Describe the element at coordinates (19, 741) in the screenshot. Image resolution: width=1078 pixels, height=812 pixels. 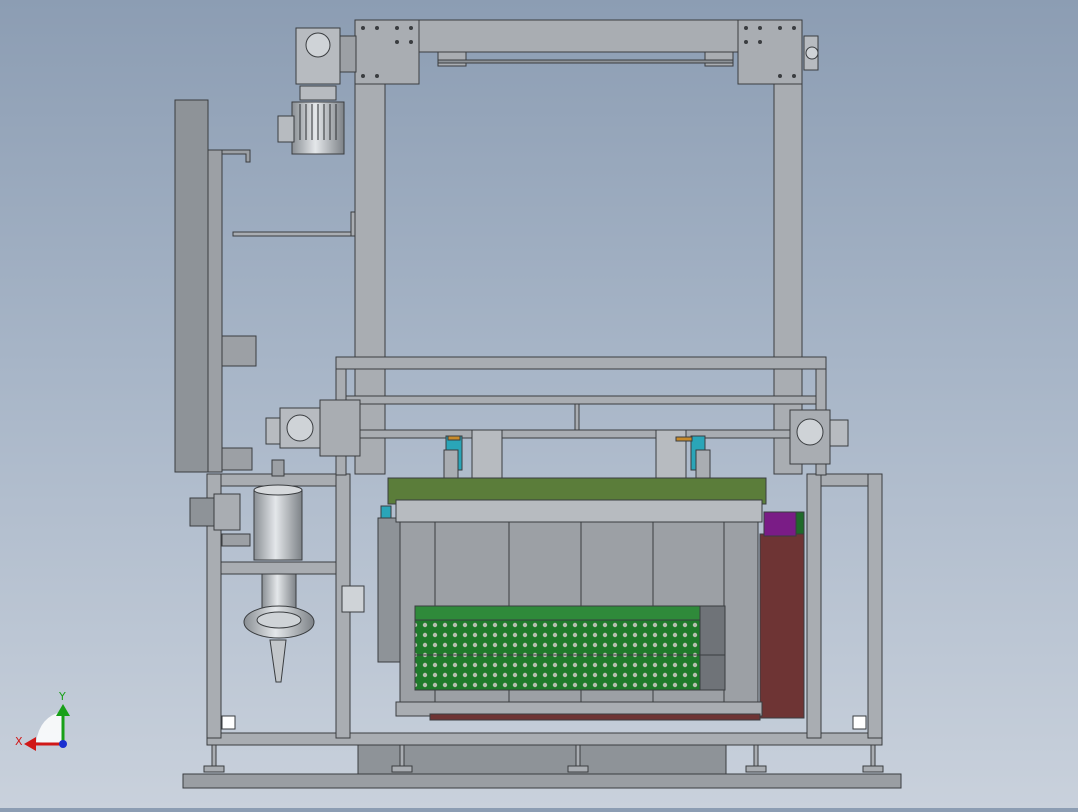
I see `x-axis-label: X` at that location.